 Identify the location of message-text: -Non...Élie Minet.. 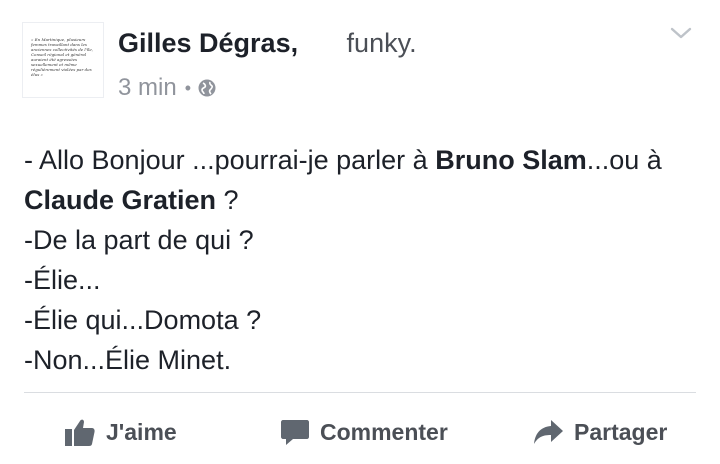
(128, 360).